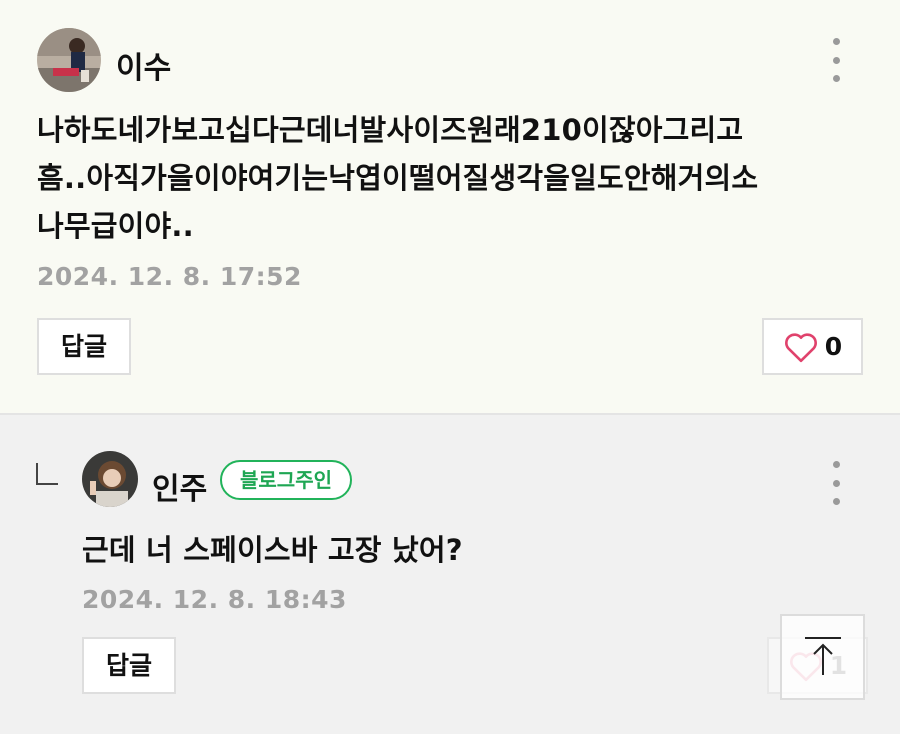 This screenshot has height=734, width=900. I want to click on reply-arrow-icon, so click(47, 474).